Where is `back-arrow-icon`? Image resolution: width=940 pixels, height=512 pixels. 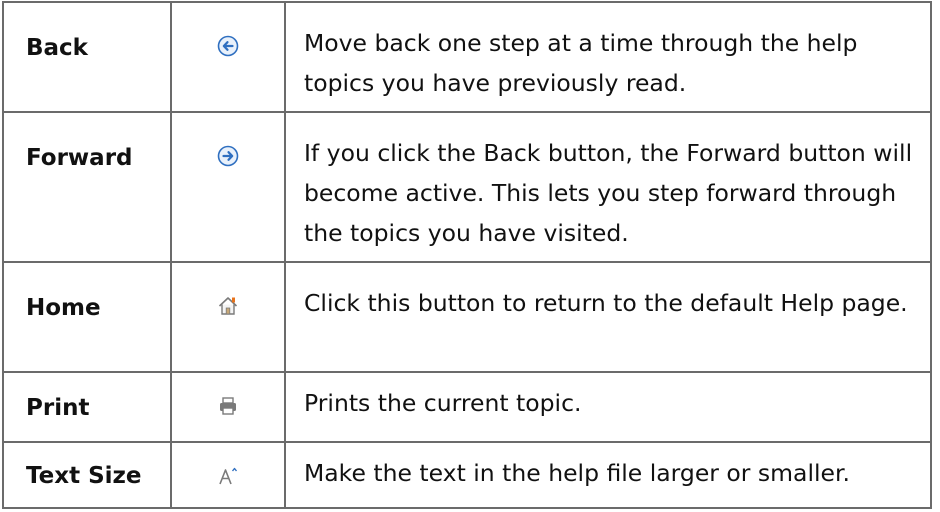 back-arrow-icon is located at coordinates (228, 46).